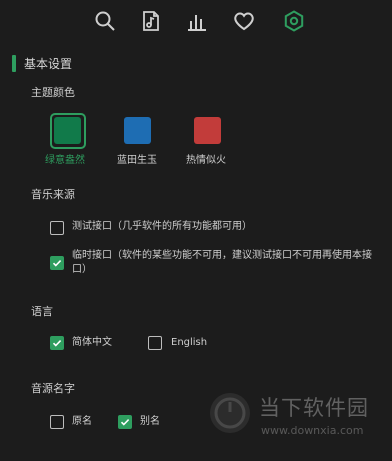 This screenshot has height=461, width=392. I want to click on theme-swatch-green, so click(67, 130).